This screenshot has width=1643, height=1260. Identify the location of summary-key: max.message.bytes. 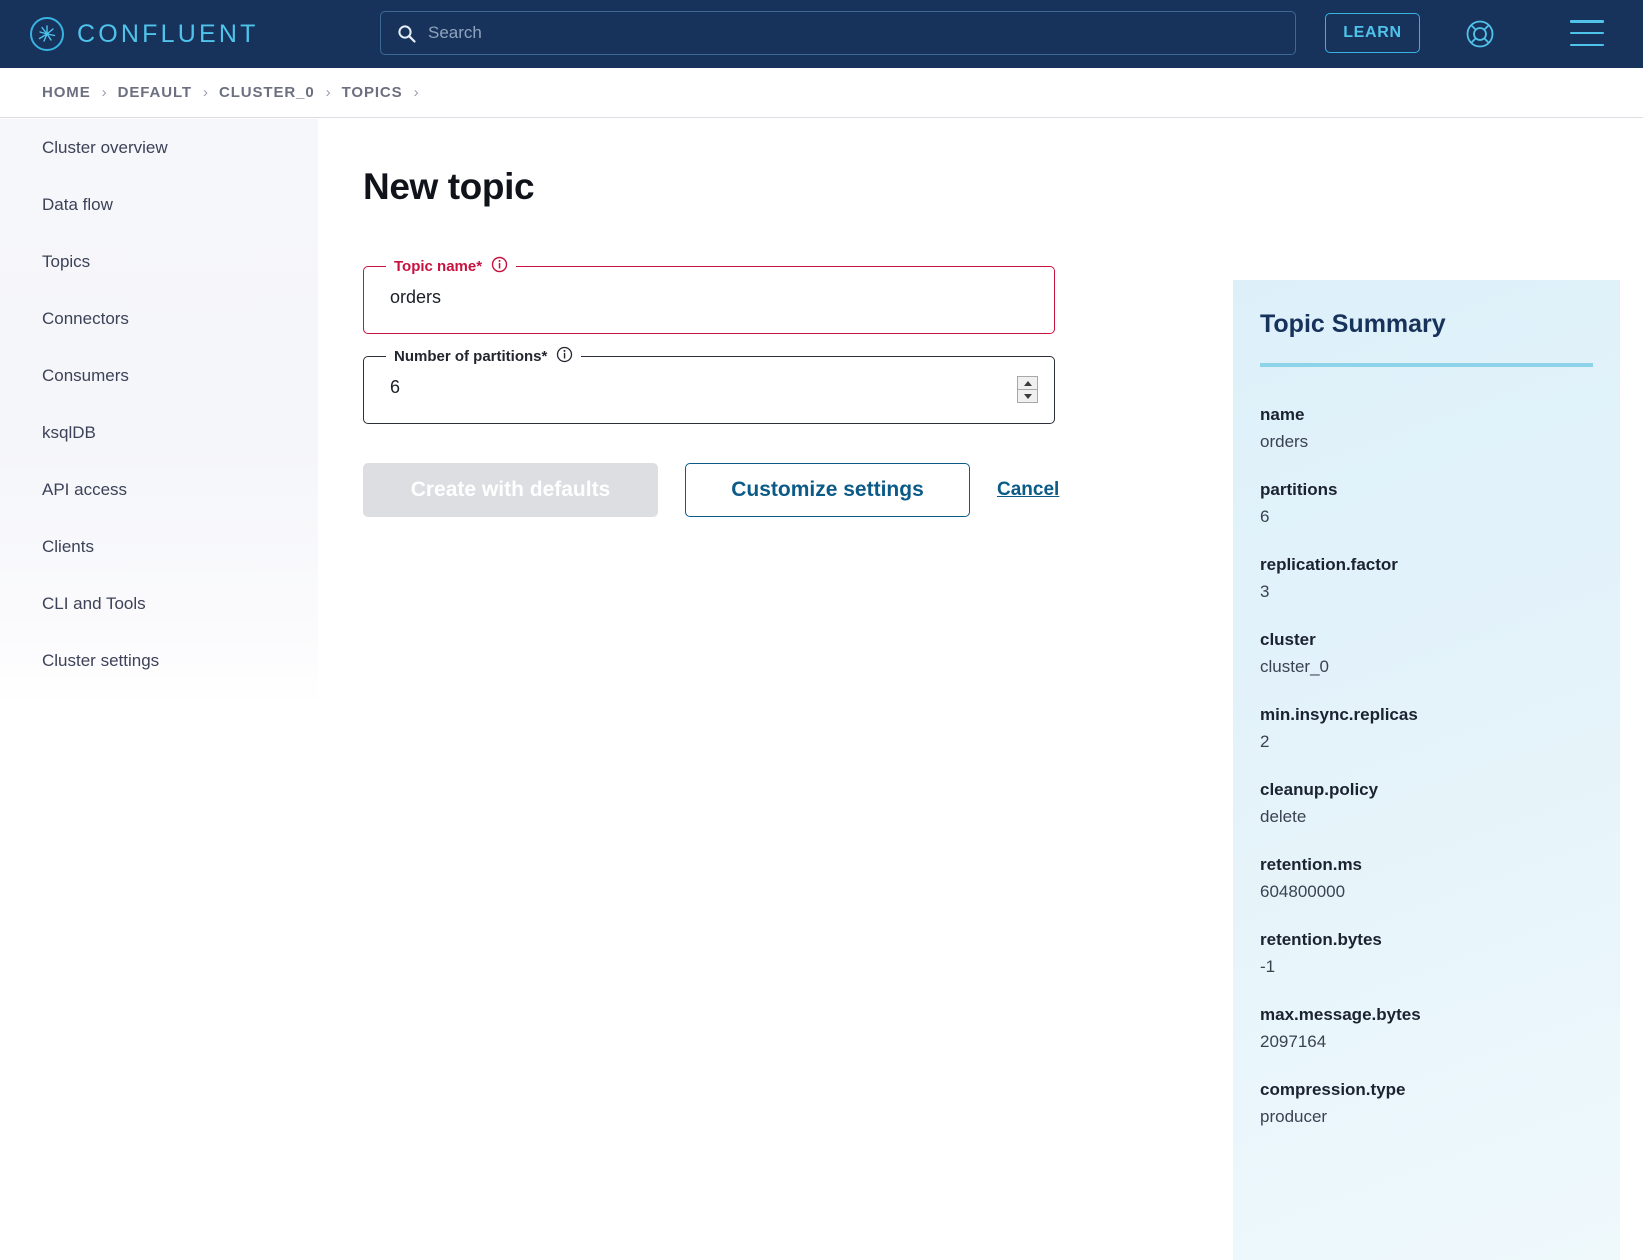
(1340, 1014).